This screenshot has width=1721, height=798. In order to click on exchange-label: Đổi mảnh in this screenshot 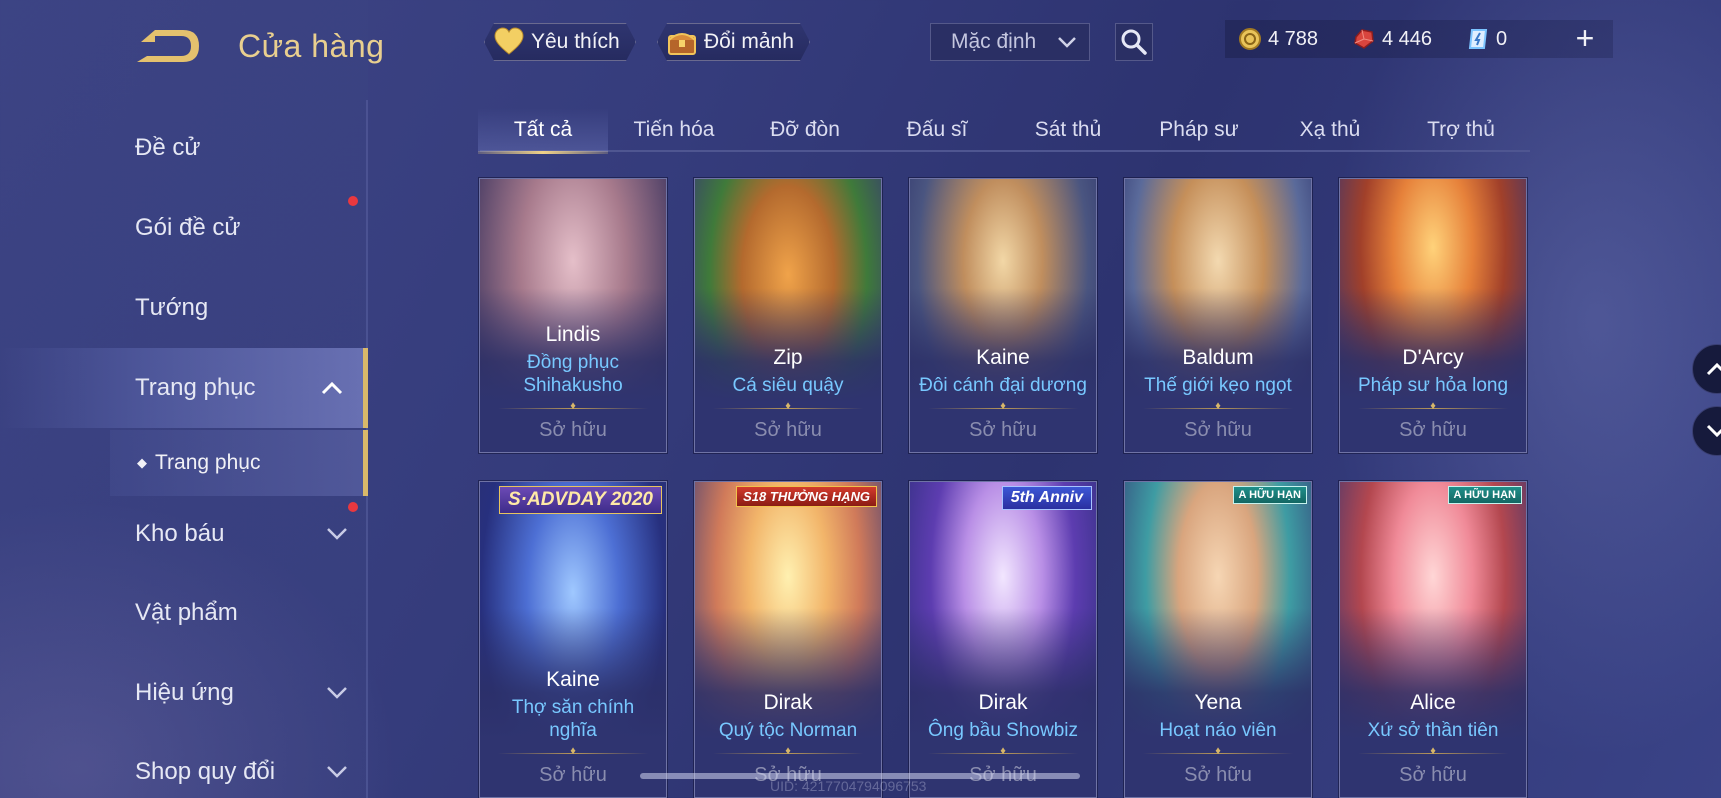, I will do `click(749, 41)`.